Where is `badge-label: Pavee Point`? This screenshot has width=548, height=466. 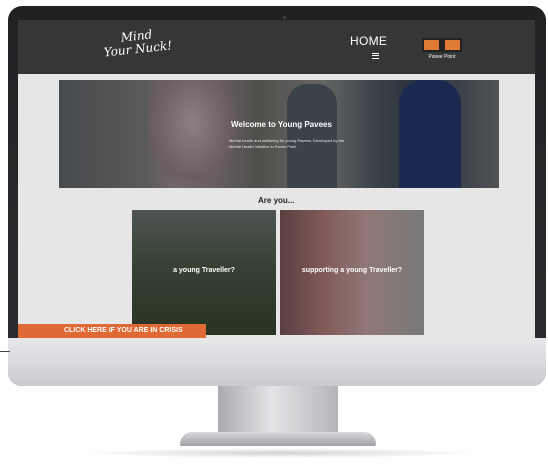
badge-label: Pavee Point is located at coordinates (442, 57).